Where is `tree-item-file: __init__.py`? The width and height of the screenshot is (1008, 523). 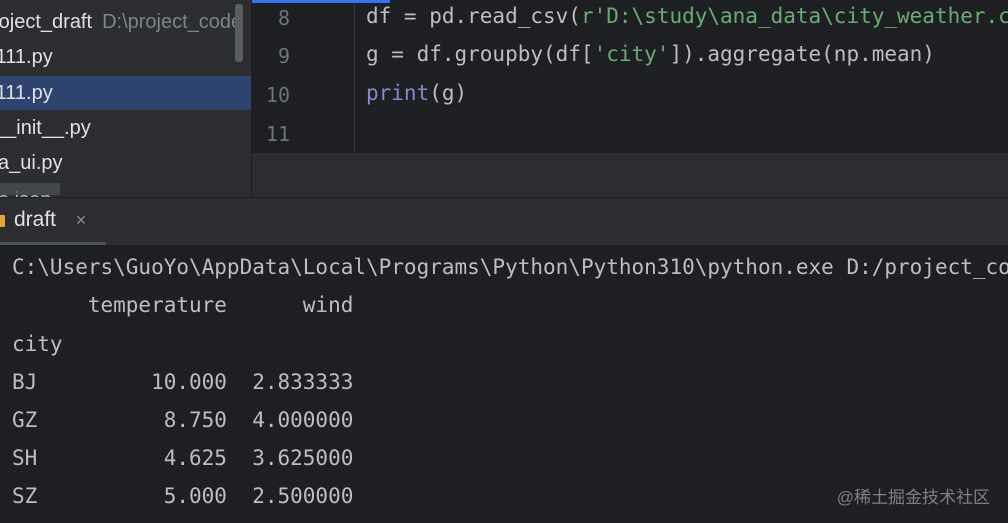 tree-item-file: __init__.py is located at coordinates (125, 128).